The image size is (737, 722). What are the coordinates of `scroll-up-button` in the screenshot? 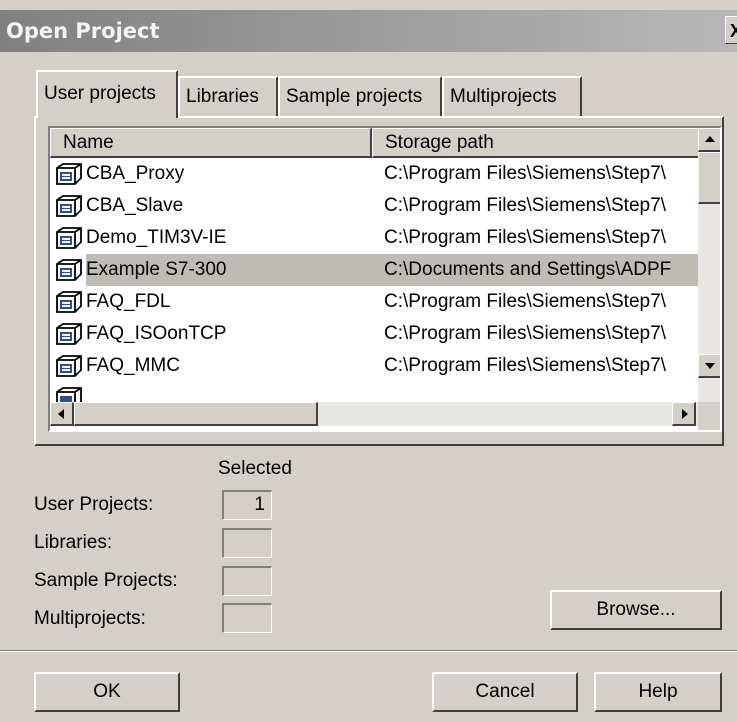 It's located at (709, 140).